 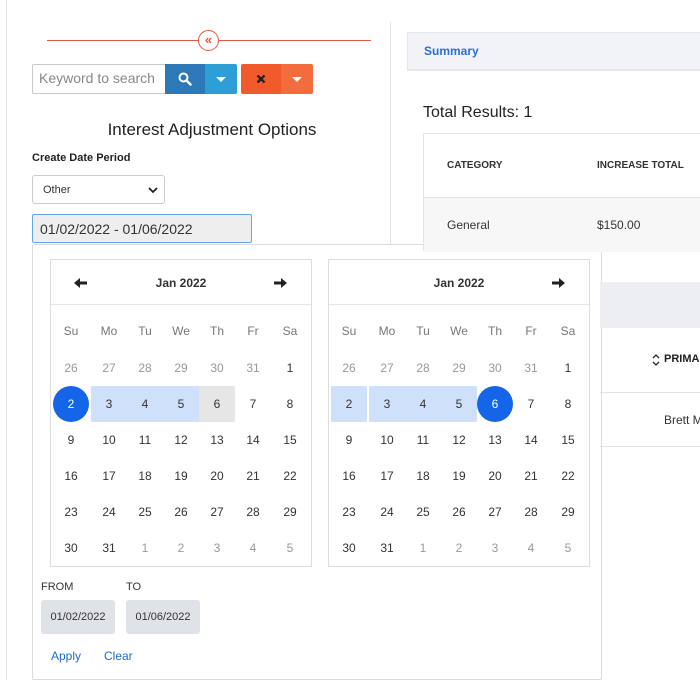 What do you see at coordinates (145, 512) in the screenshot?
I see `calendar-day: 25` at bounding box center [145, 512].